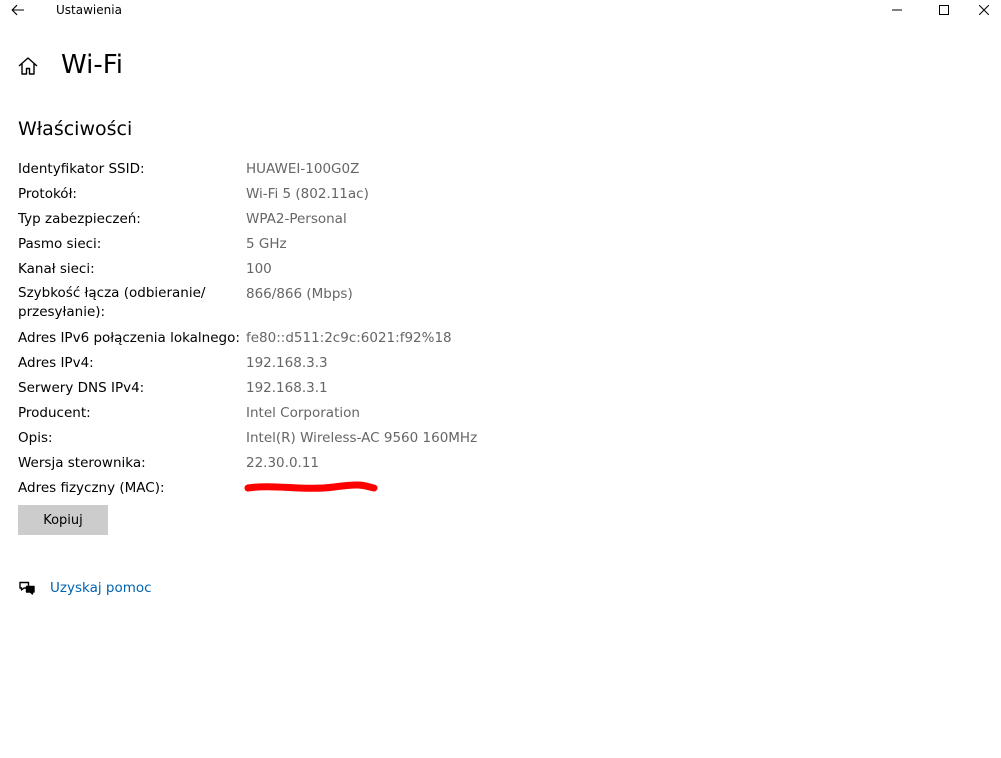 The image size is (1001, 758). What do you see at coordinates (81, 388) in the screenshot?
I see `property-label: Serwery DNS IPv4:` at bounding box center [81, 388].